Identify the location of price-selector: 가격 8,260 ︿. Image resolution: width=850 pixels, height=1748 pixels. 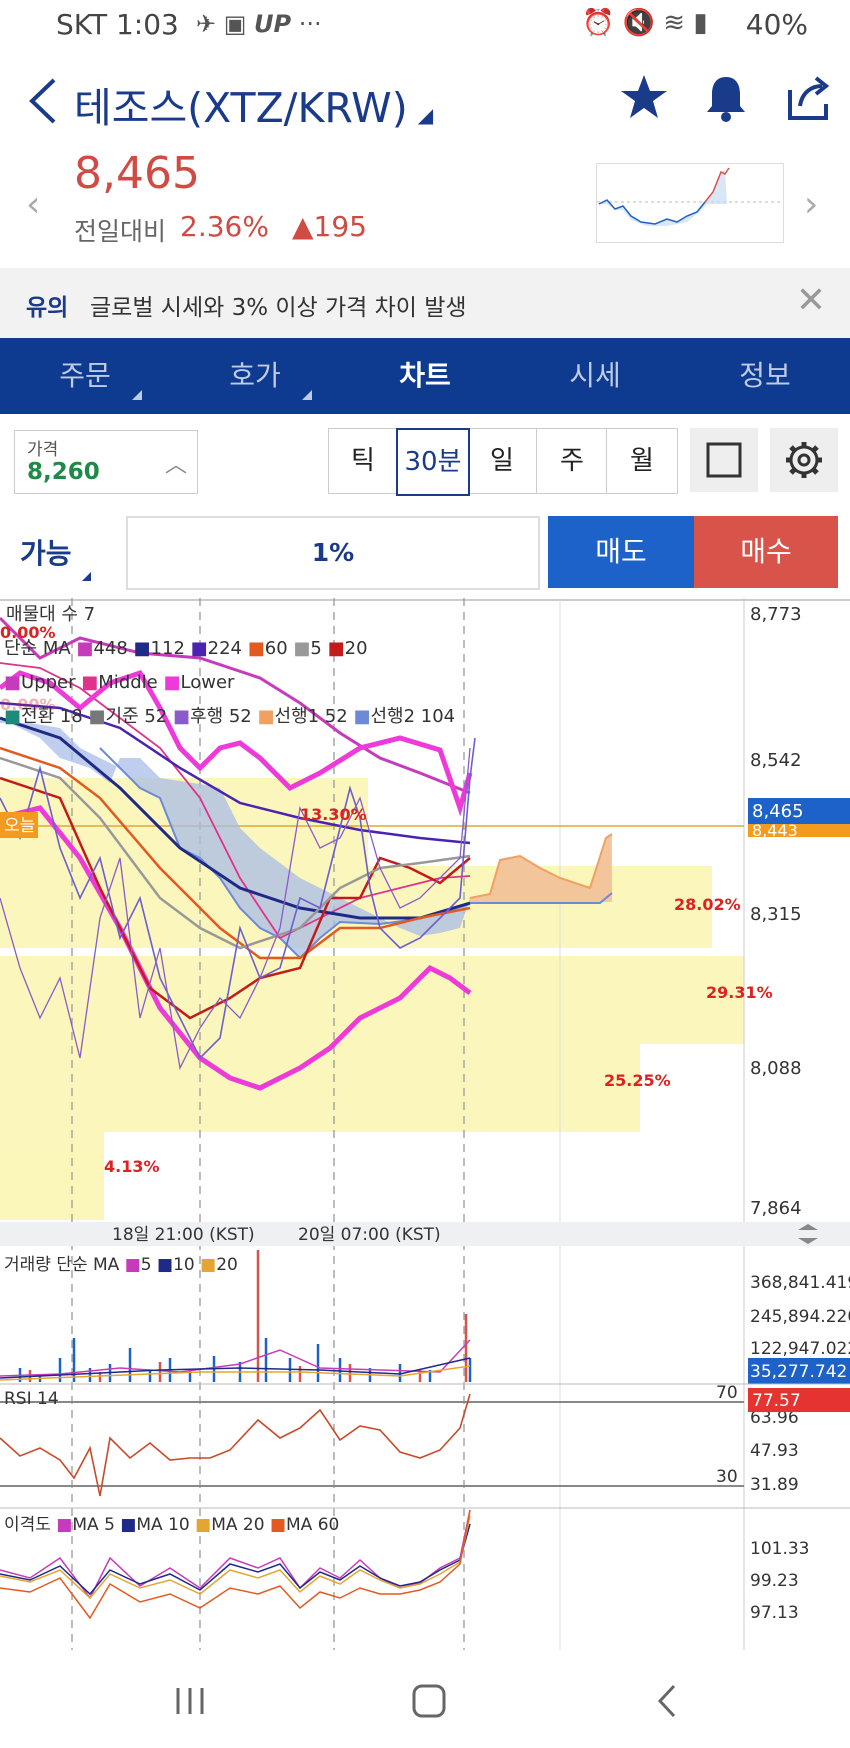
(106, 462).